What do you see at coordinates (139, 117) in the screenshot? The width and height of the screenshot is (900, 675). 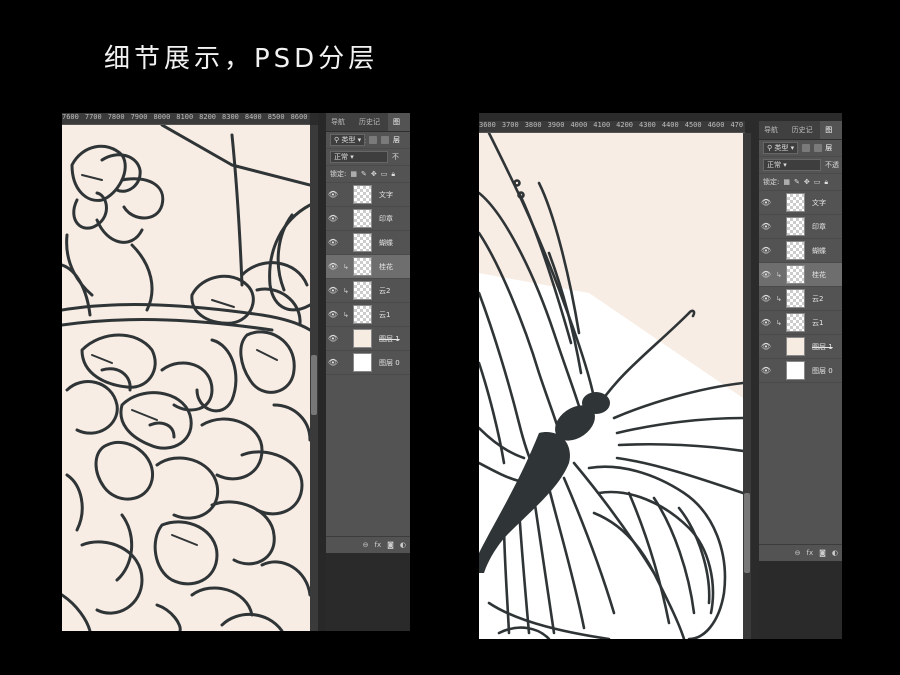 I see `ruler-tick: 7900` at bounding box center [139, 117].